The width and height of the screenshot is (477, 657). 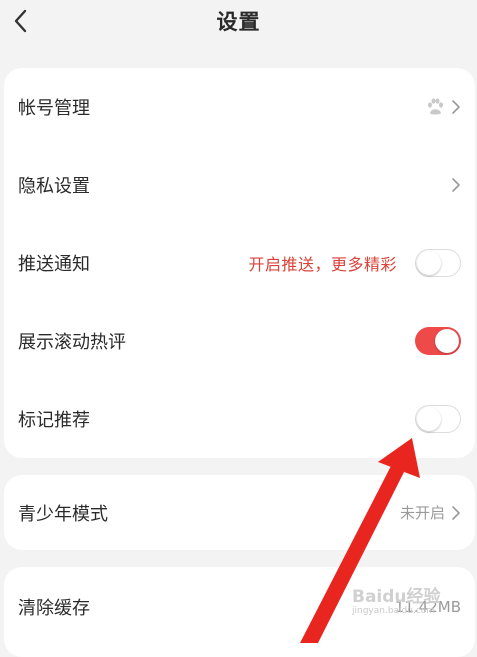 What do you see at coordinates (394, 611) in the screenshot?
I see `watermark-url: jingyan.baidu.com` at bounding box center [394, 611].